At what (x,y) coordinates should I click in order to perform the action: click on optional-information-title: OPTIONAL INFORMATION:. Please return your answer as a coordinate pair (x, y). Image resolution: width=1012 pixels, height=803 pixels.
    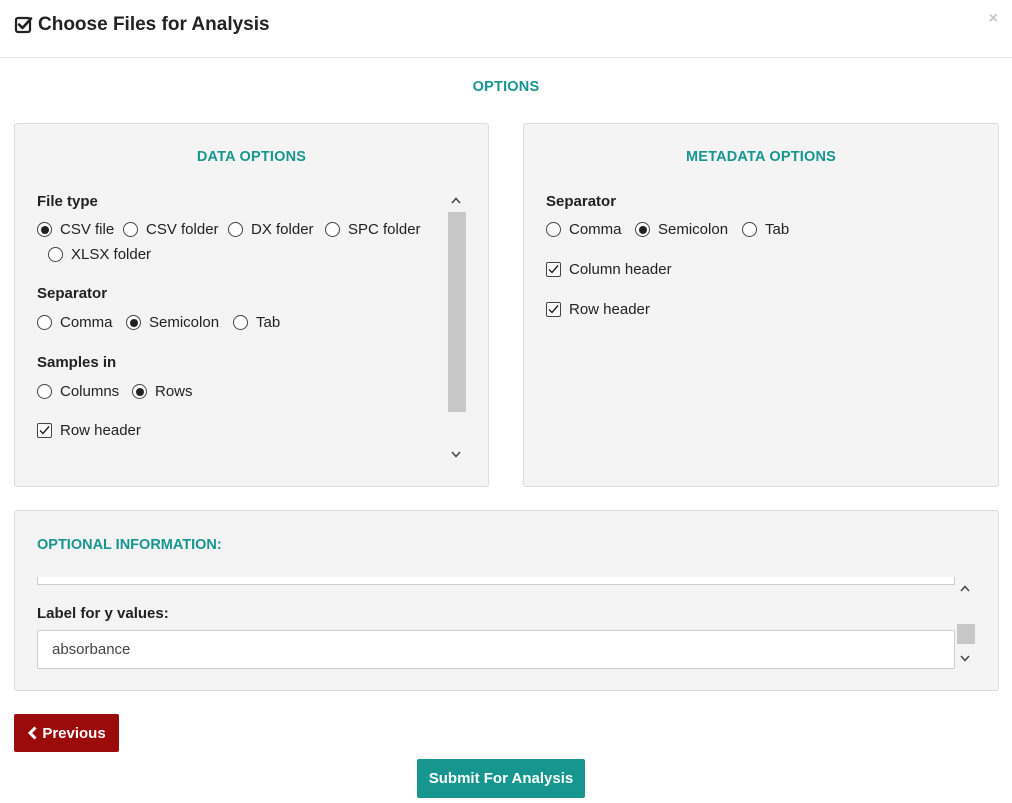
    Looking at the image, I should click on (129, 545).